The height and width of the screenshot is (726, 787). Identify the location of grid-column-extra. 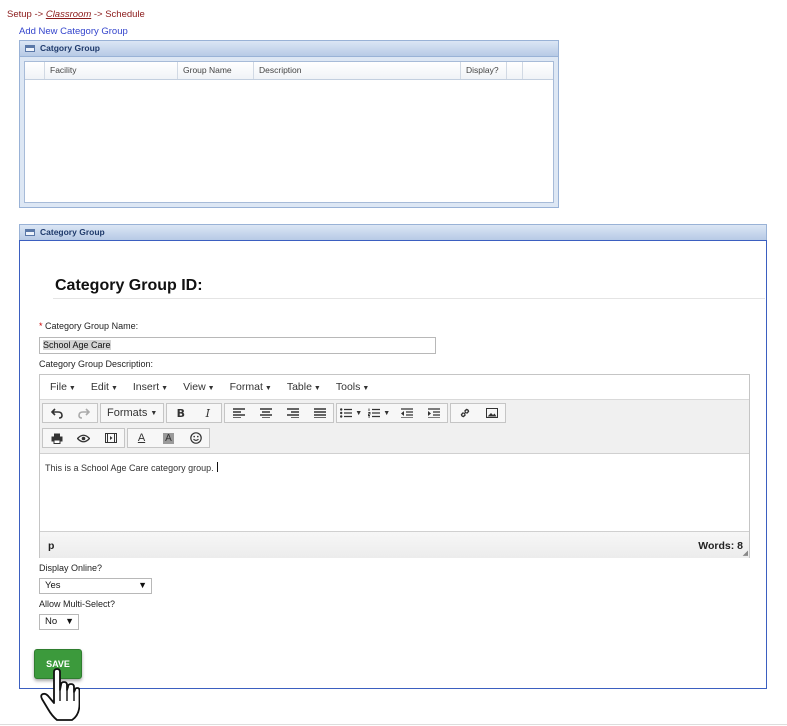
(515, 70).